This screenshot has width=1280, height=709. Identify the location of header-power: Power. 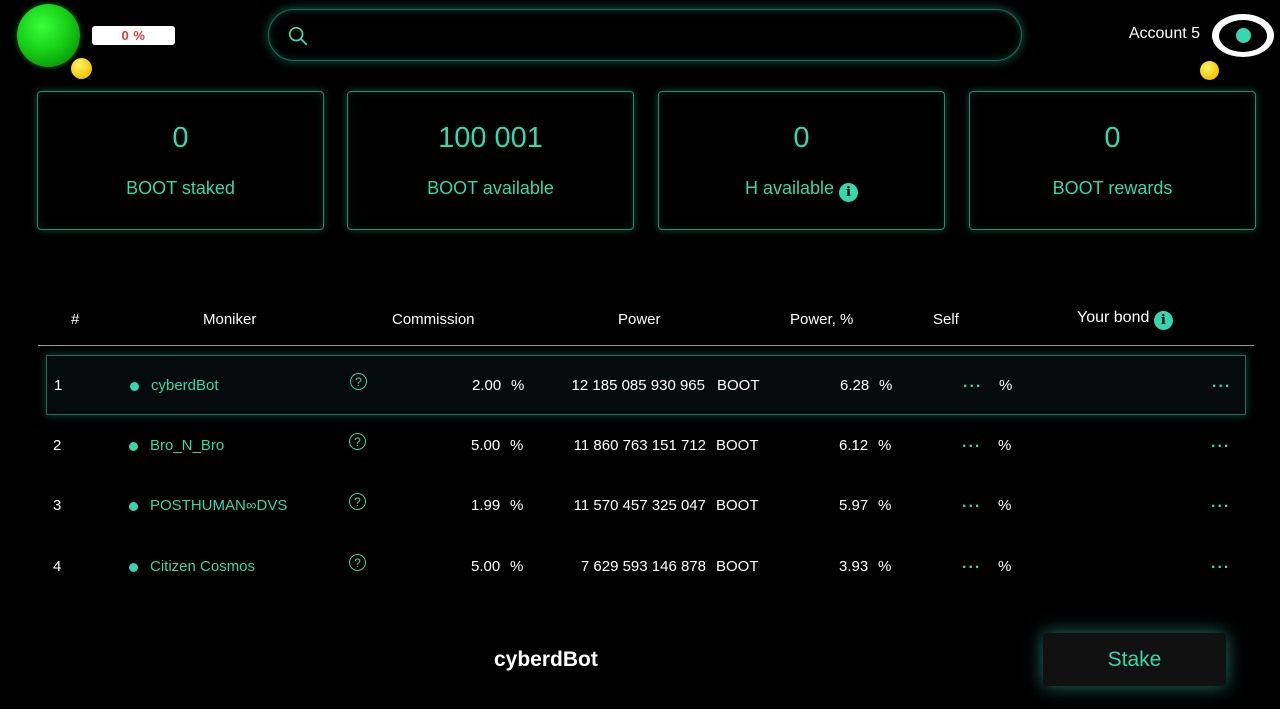
(639, 319).